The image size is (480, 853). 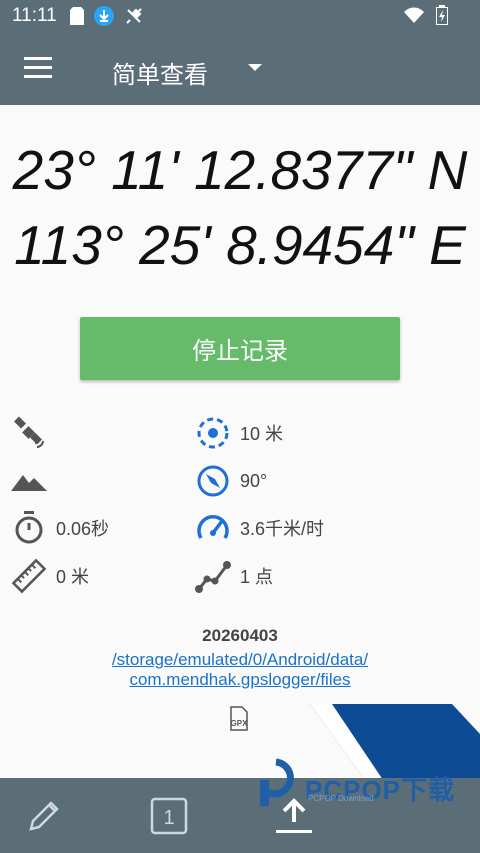 I want to click on stop-logging-button: 停止记录, so click(x=240, y=348).